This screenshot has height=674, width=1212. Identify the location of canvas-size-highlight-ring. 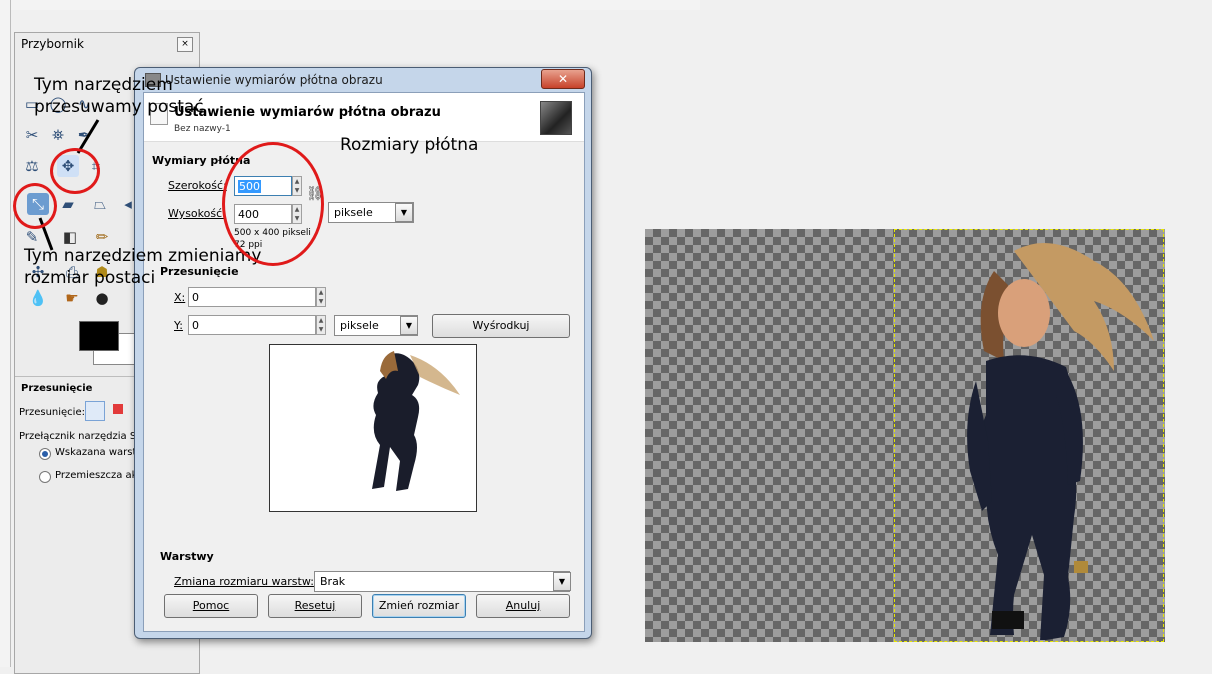
(273, 204).